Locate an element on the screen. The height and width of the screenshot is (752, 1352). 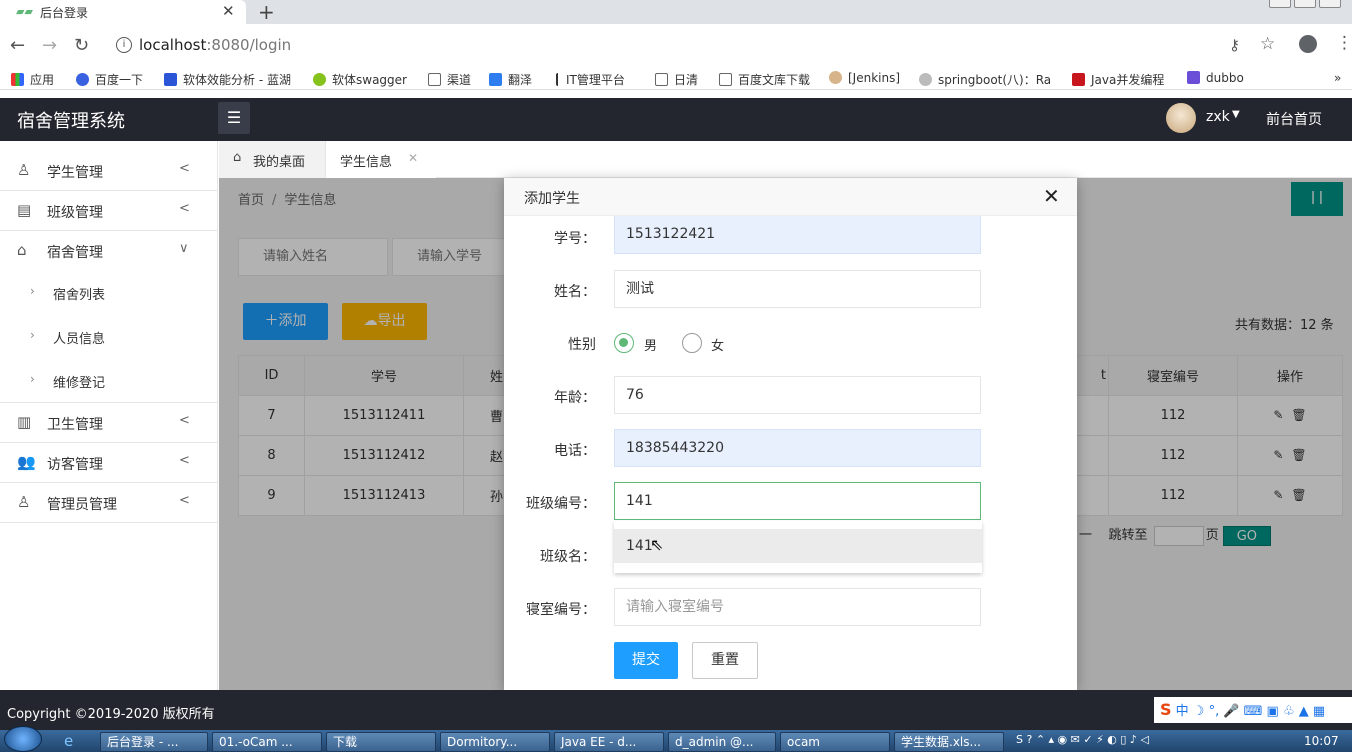
sidebar-label: 班级管理 is located at coordinates (75, 213).